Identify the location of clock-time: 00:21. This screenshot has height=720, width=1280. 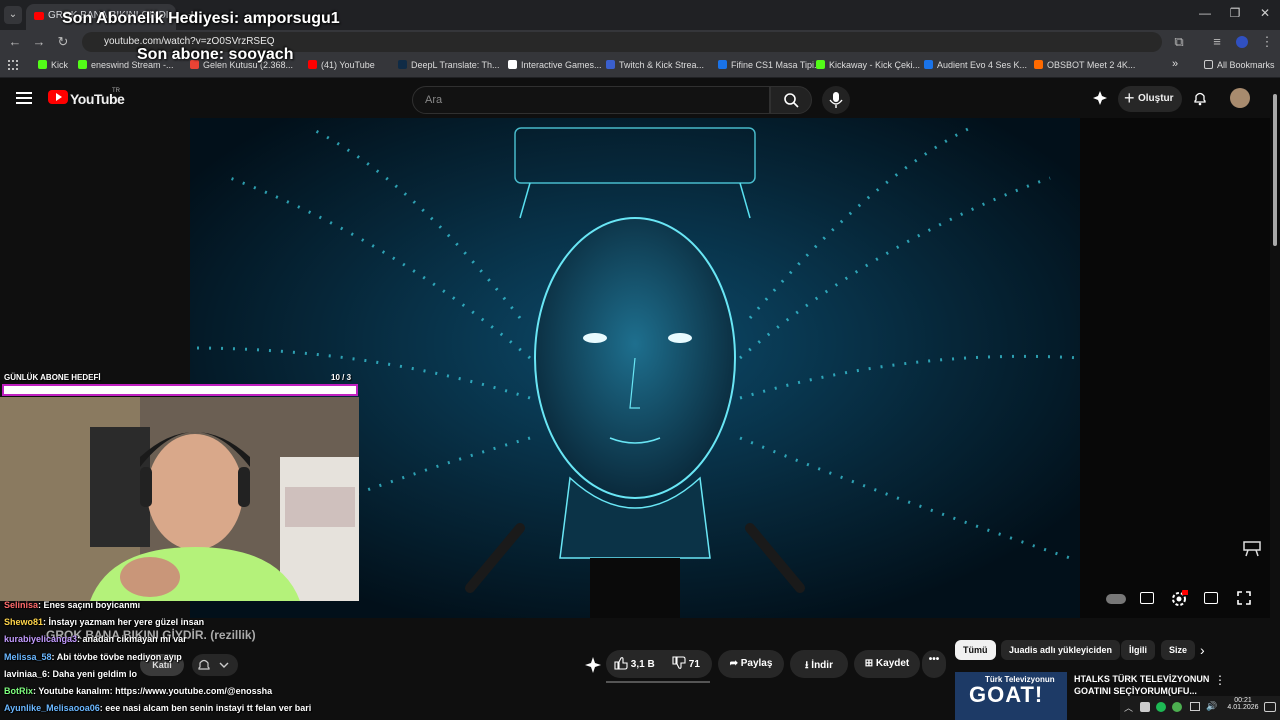
(1243, 700).